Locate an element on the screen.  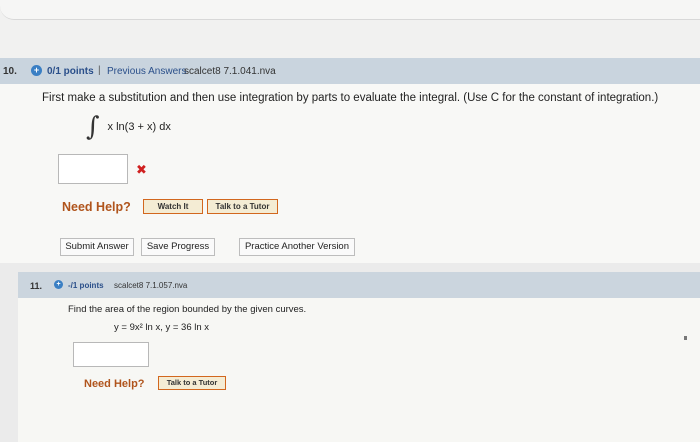
practice-another-version-button: Practice Another Version is located at coordinates (297, 247).